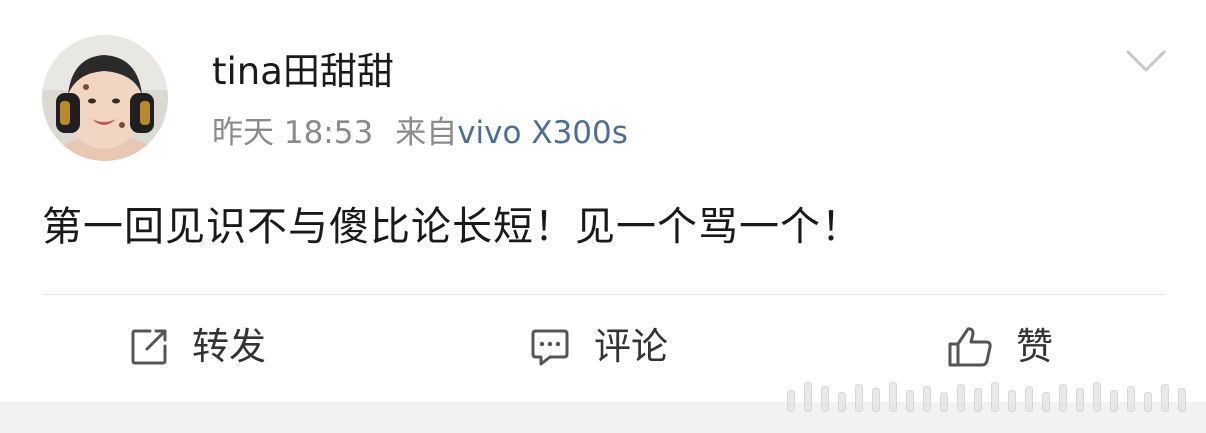 This screenshot has height=433, width=1206. Describe the element at coordinates (229, 346) in the screenshot. I see `repost-label: 转发` at that location.